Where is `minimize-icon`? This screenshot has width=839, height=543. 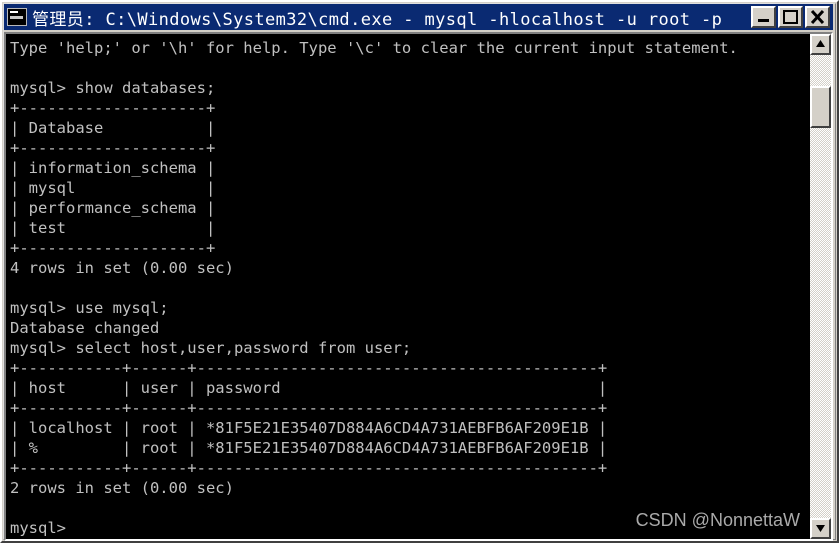
minimize-icon is located at coordinates (763, 20).